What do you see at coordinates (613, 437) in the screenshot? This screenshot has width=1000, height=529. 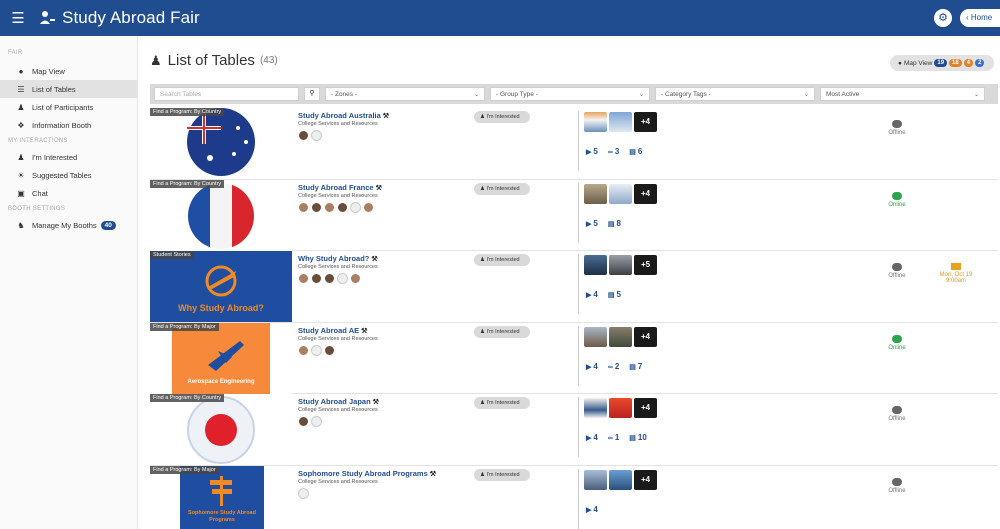 I see `link-count: ∞ 1` at bounding box center [613, 437].